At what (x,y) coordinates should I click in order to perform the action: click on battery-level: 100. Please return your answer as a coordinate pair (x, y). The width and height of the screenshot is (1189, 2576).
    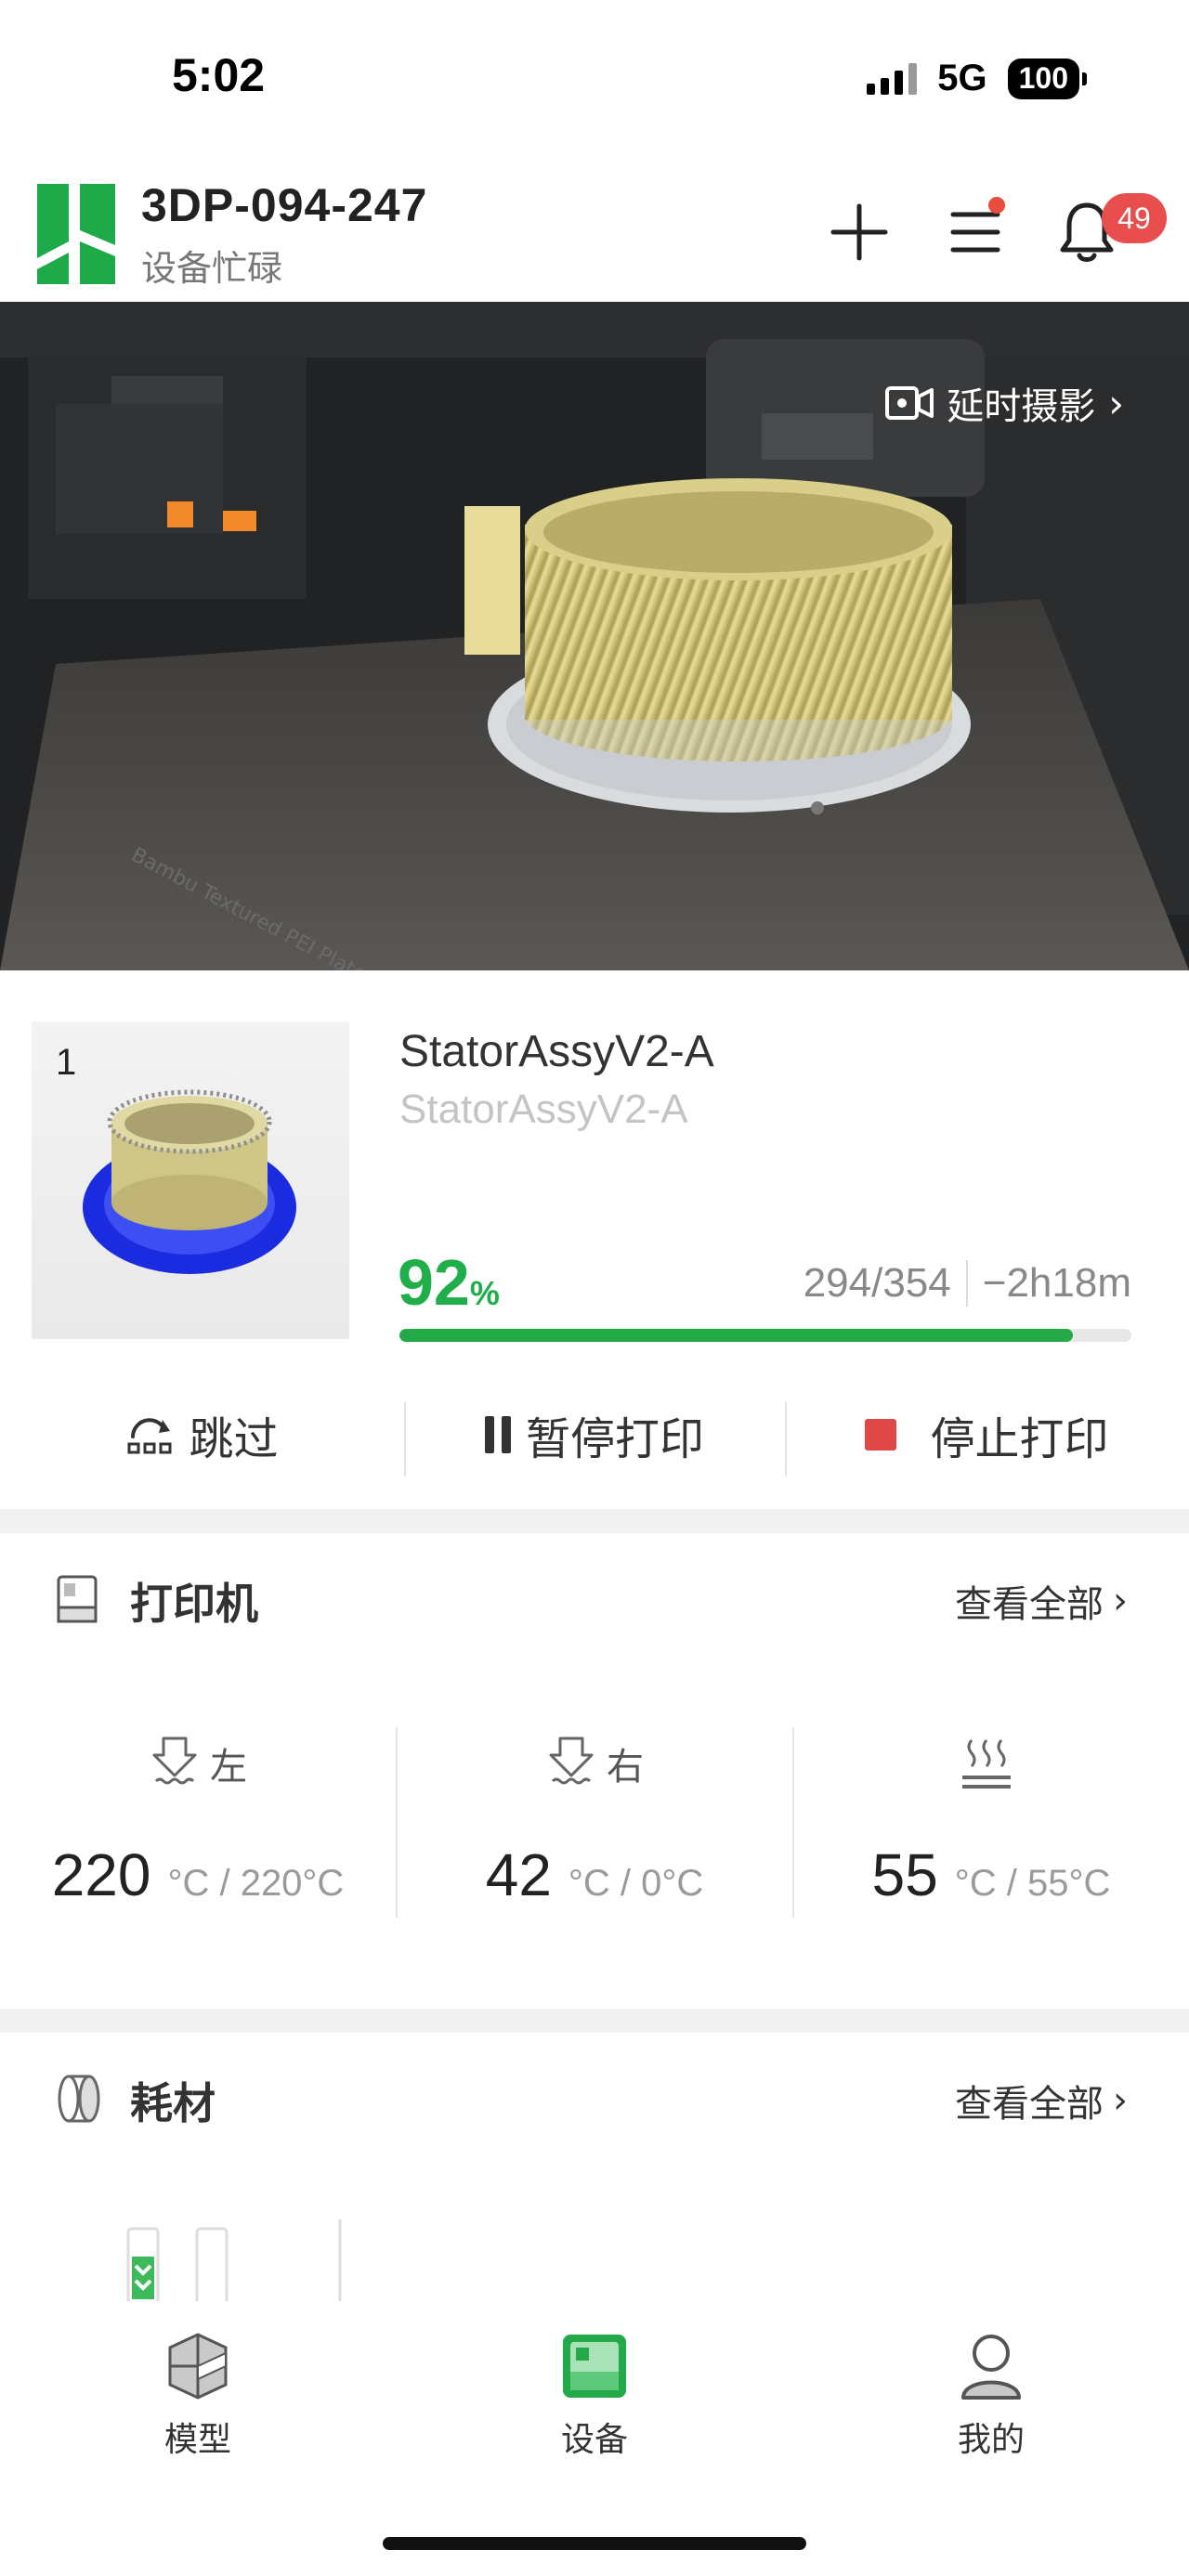
    Looking at the image, I should click on (1043, 78).